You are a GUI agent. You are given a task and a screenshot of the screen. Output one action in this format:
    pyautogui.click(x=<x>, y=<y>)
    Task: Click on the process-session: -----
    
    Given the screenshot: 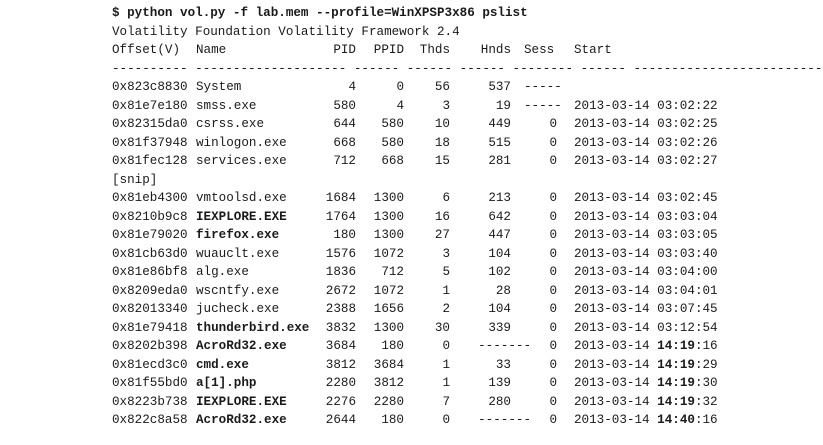 What is the action you would take?
    pyautogui.click(x=543, y=105)
    